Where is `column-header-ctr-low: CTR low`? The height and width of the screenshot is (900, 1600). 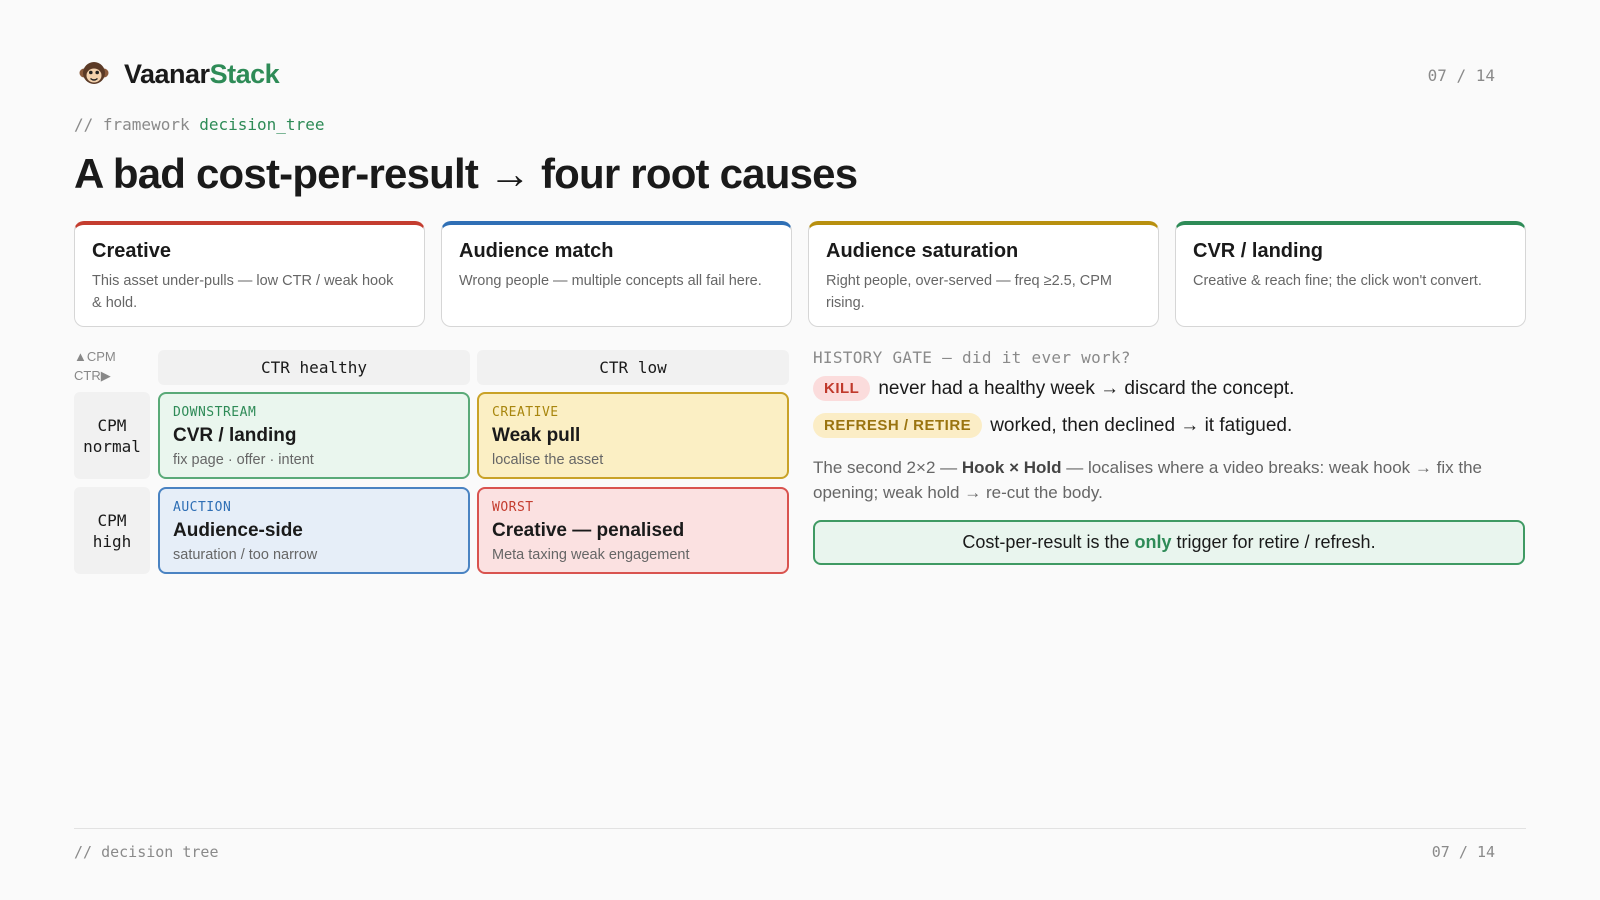
column-header-ctr-low: CTR low is located at coordinates (633, 367).